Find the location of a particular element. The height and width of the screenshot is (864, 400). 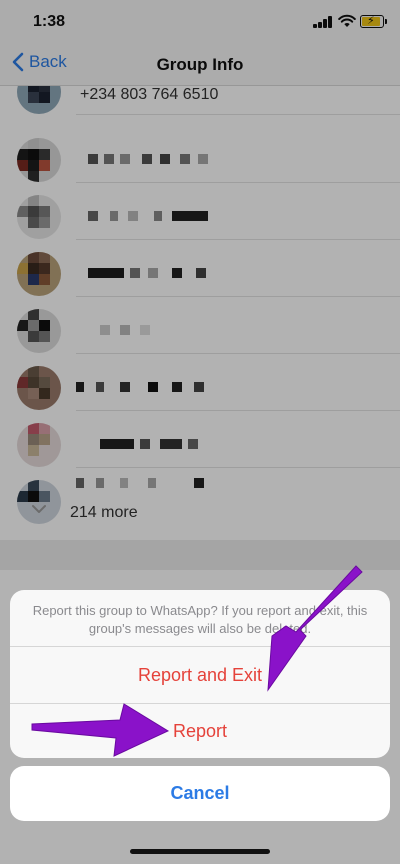

home-indicator is located at coordinates (200, 851).